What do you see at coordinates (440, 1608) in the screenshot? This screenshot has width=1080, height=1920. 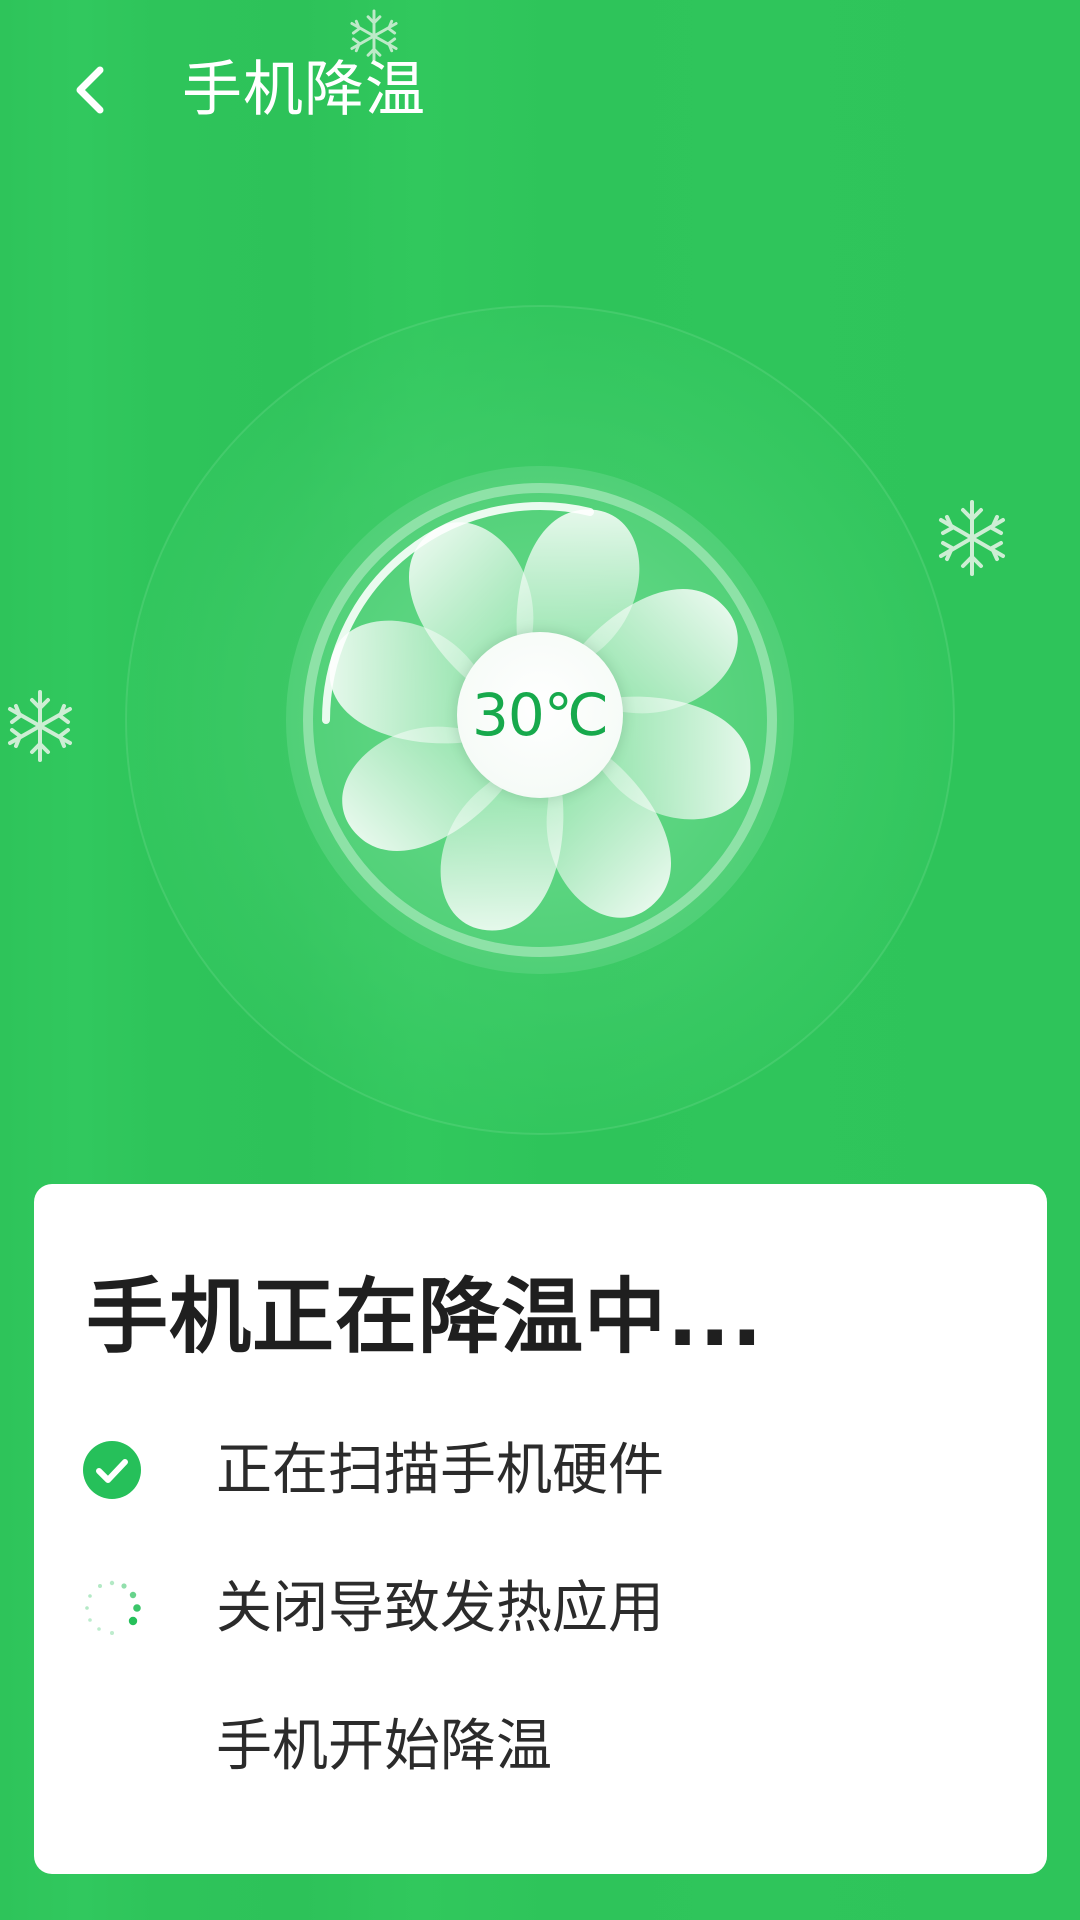 I see `step-label: 关闭导致发热应用` at bounding box center [440, 1608].